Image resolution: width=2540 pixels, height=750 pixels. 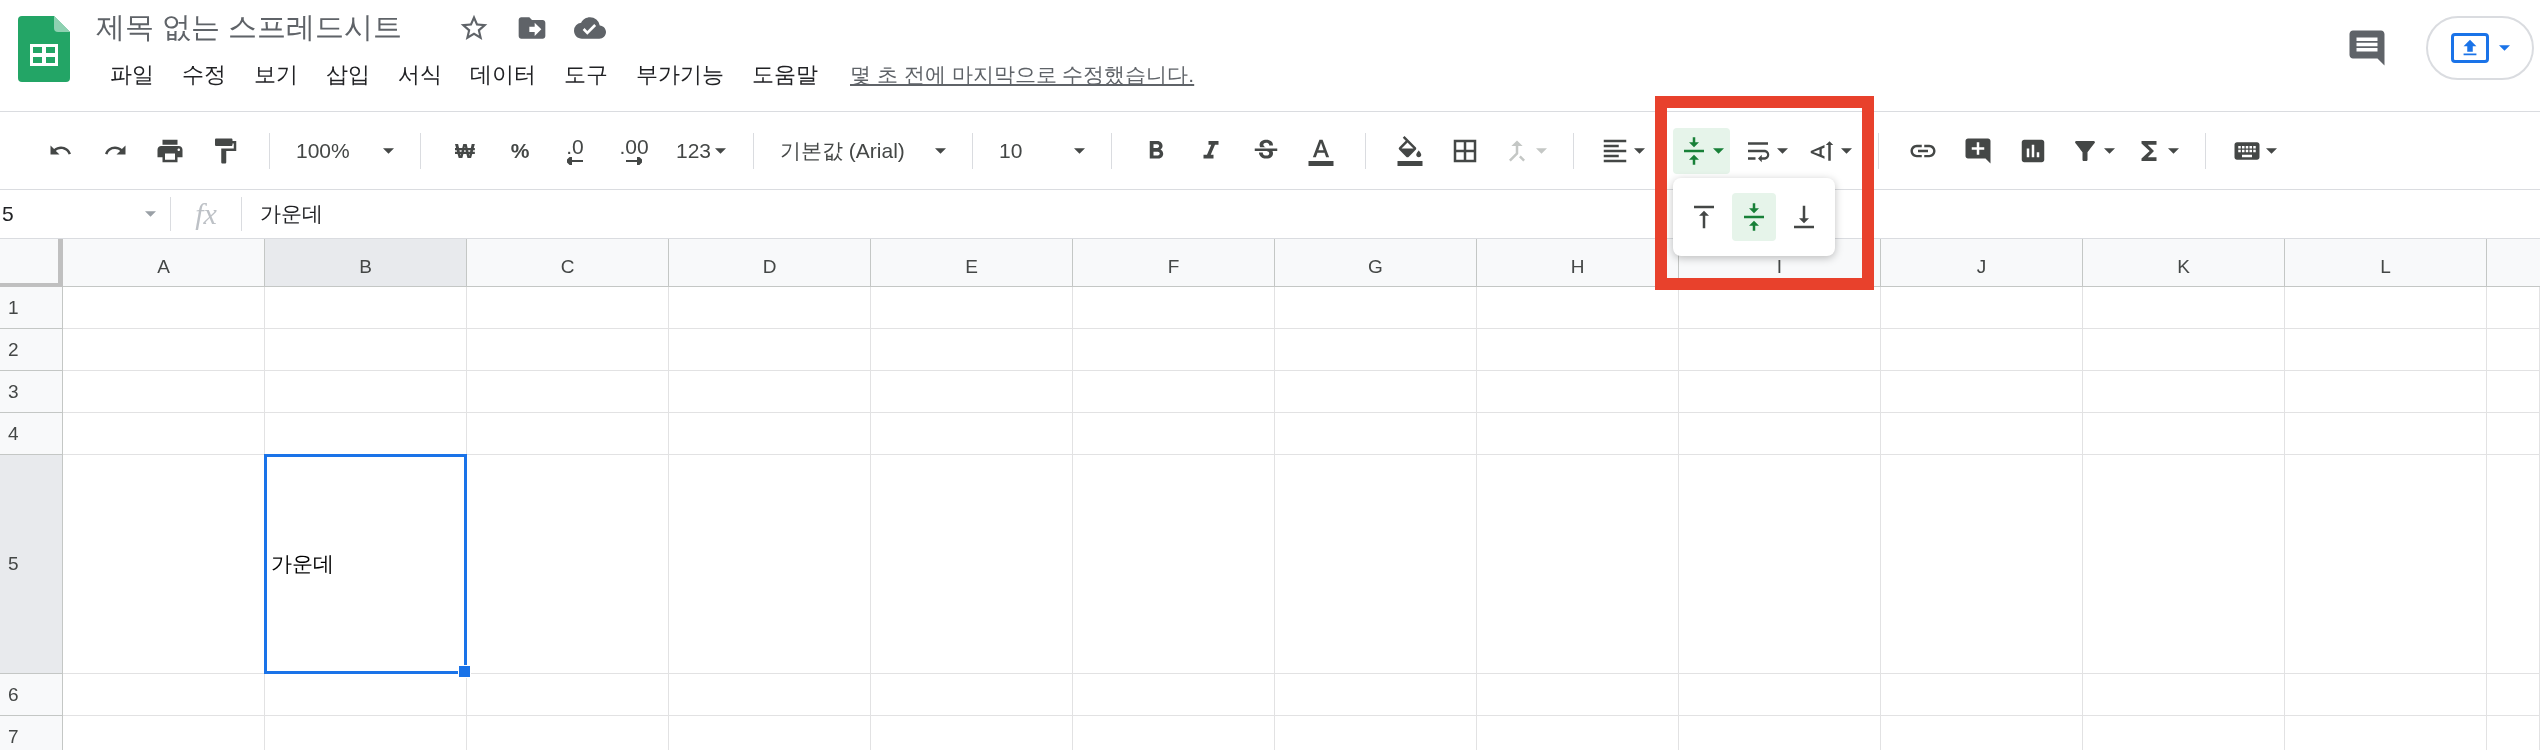 What do you see at coordinates (464, 671) in the screenshot?
I see `fill-handle` at bounding box center [464, 671].